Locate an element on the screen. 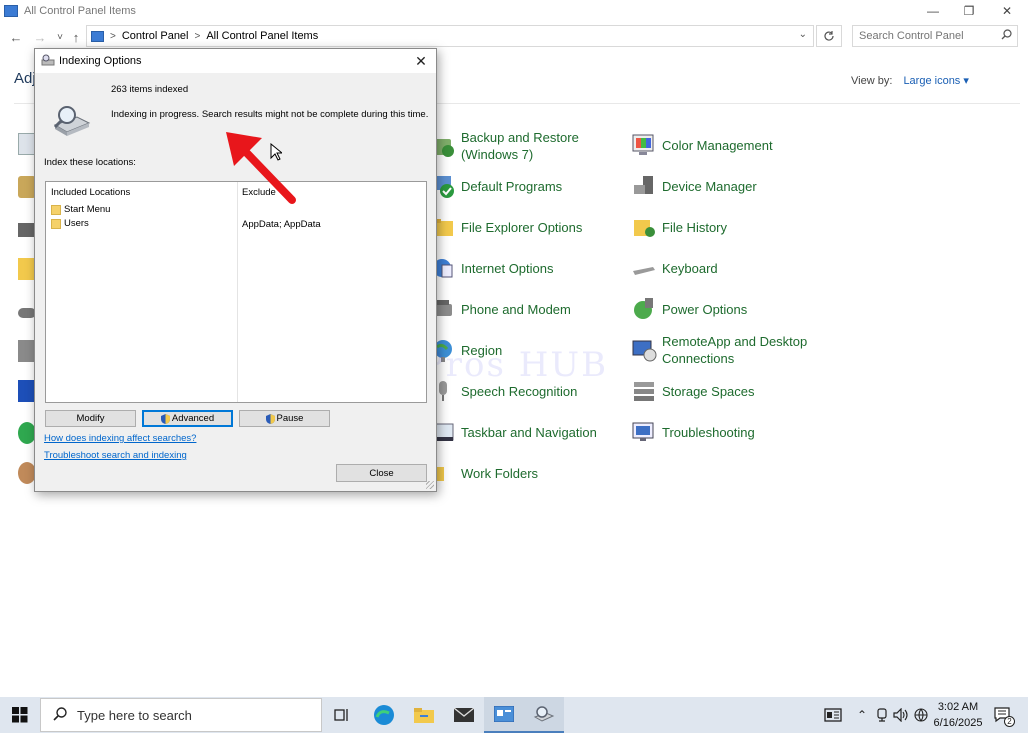 The height and width of the screenshot is (733, 1028). up-arrow-icon: ↑ is located at coordinates (76, 37).